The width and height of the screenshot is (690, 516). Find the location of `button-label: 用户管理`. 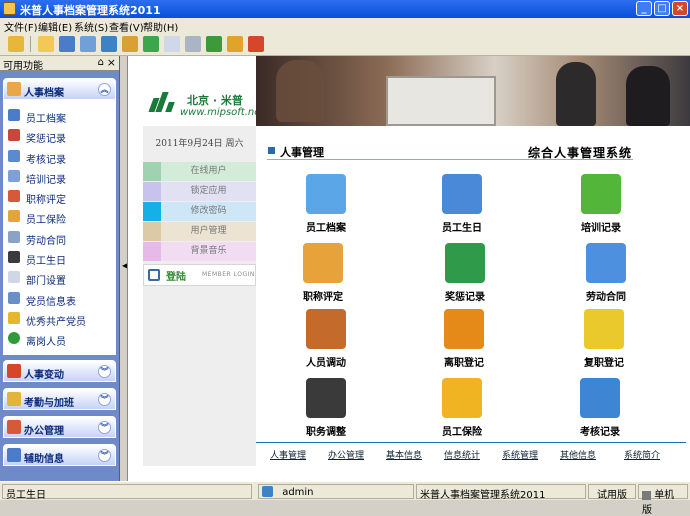

button-label: 用户管理 is located at coordinates (208, 231).